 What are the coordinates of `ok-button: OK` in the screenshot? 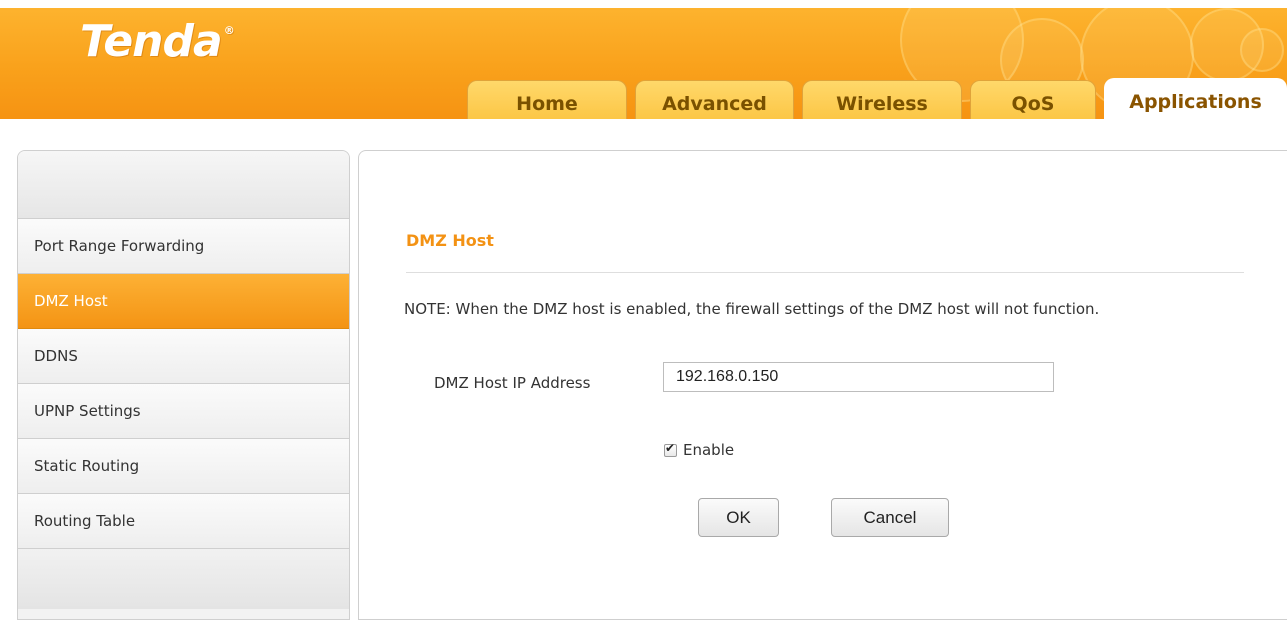 It's located at (738, 517).